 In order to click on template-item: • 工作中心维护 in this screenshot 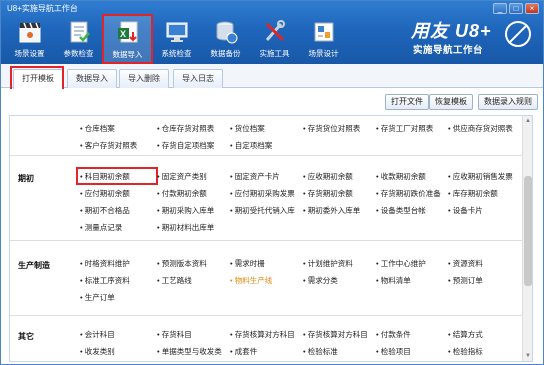, I will do `click(401, 263)`.